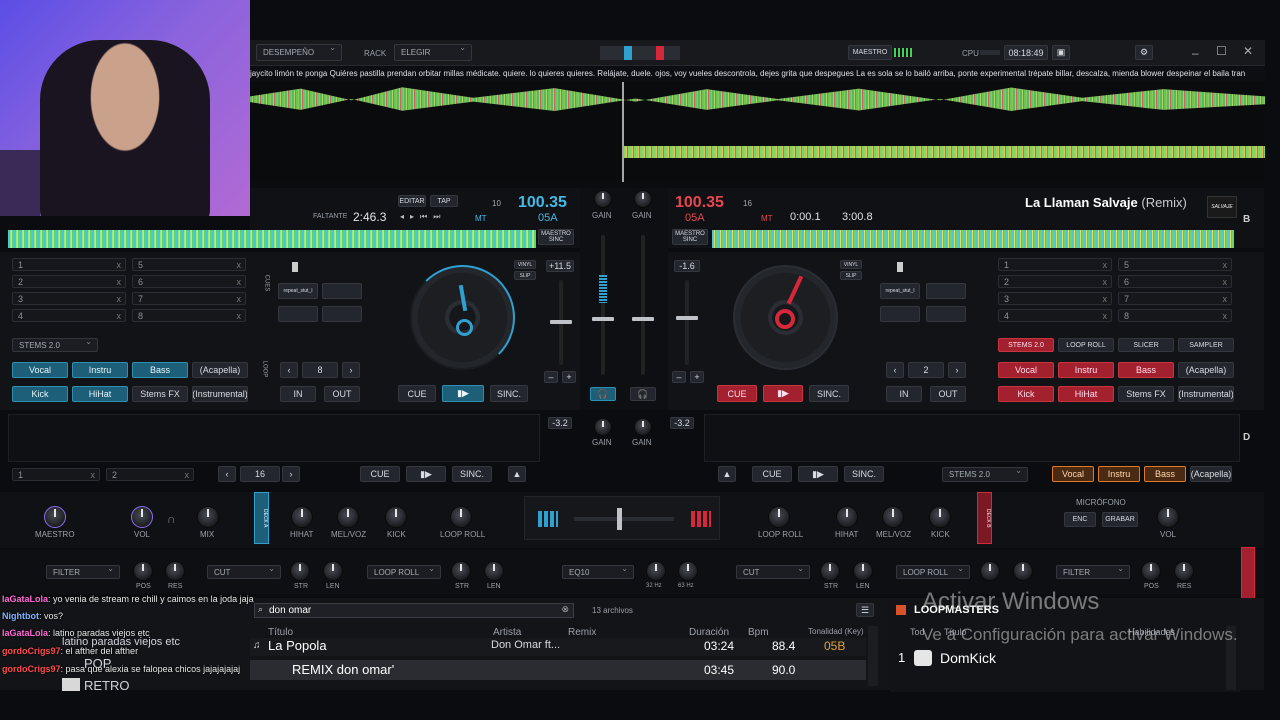  What do you see at coordinates (302, 517) in the screenshot?
I see `fx-a-hihat-knob` at bounding box center [302, 517].